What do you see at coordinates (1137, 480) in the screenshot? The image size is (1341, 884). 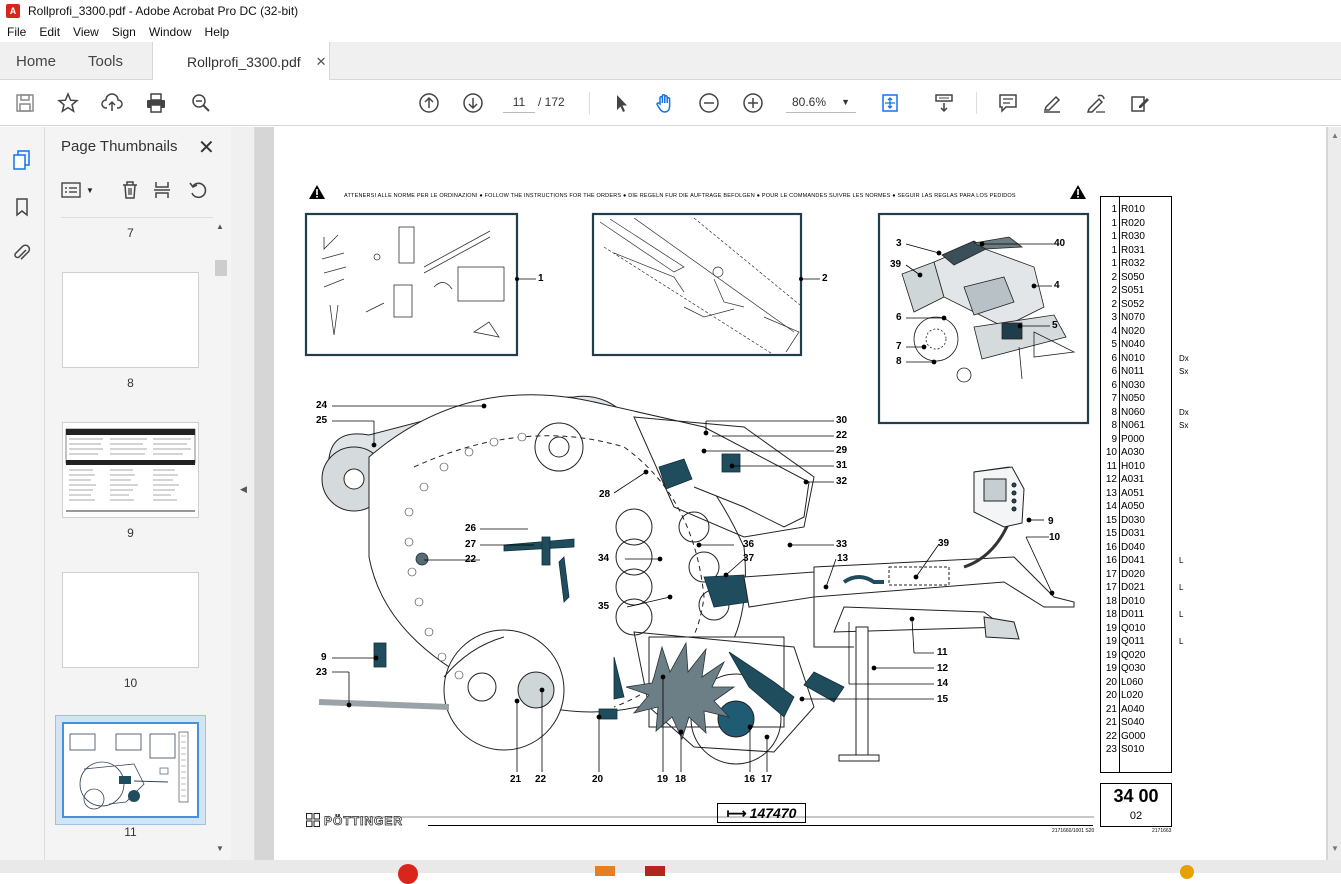 I see `parts-list-row: 12 A031` at bounding box center [1137, 480].